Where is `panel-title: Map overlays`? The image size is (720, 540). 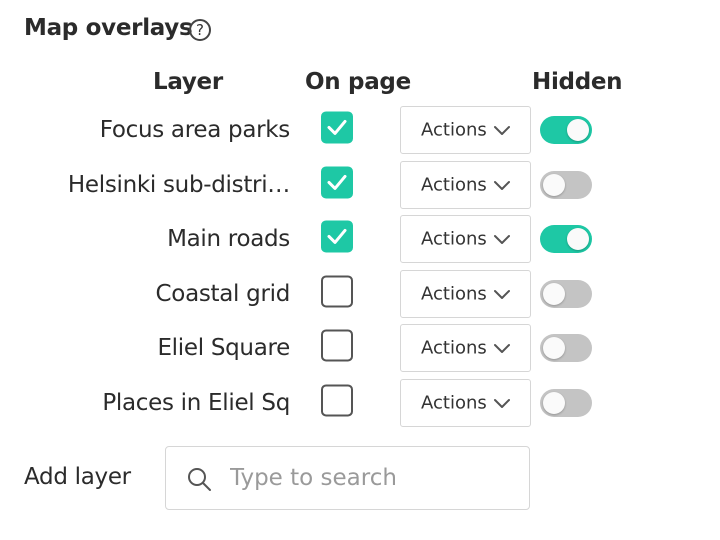 panel-title: Map overlays is located at coordinates (108, 28).